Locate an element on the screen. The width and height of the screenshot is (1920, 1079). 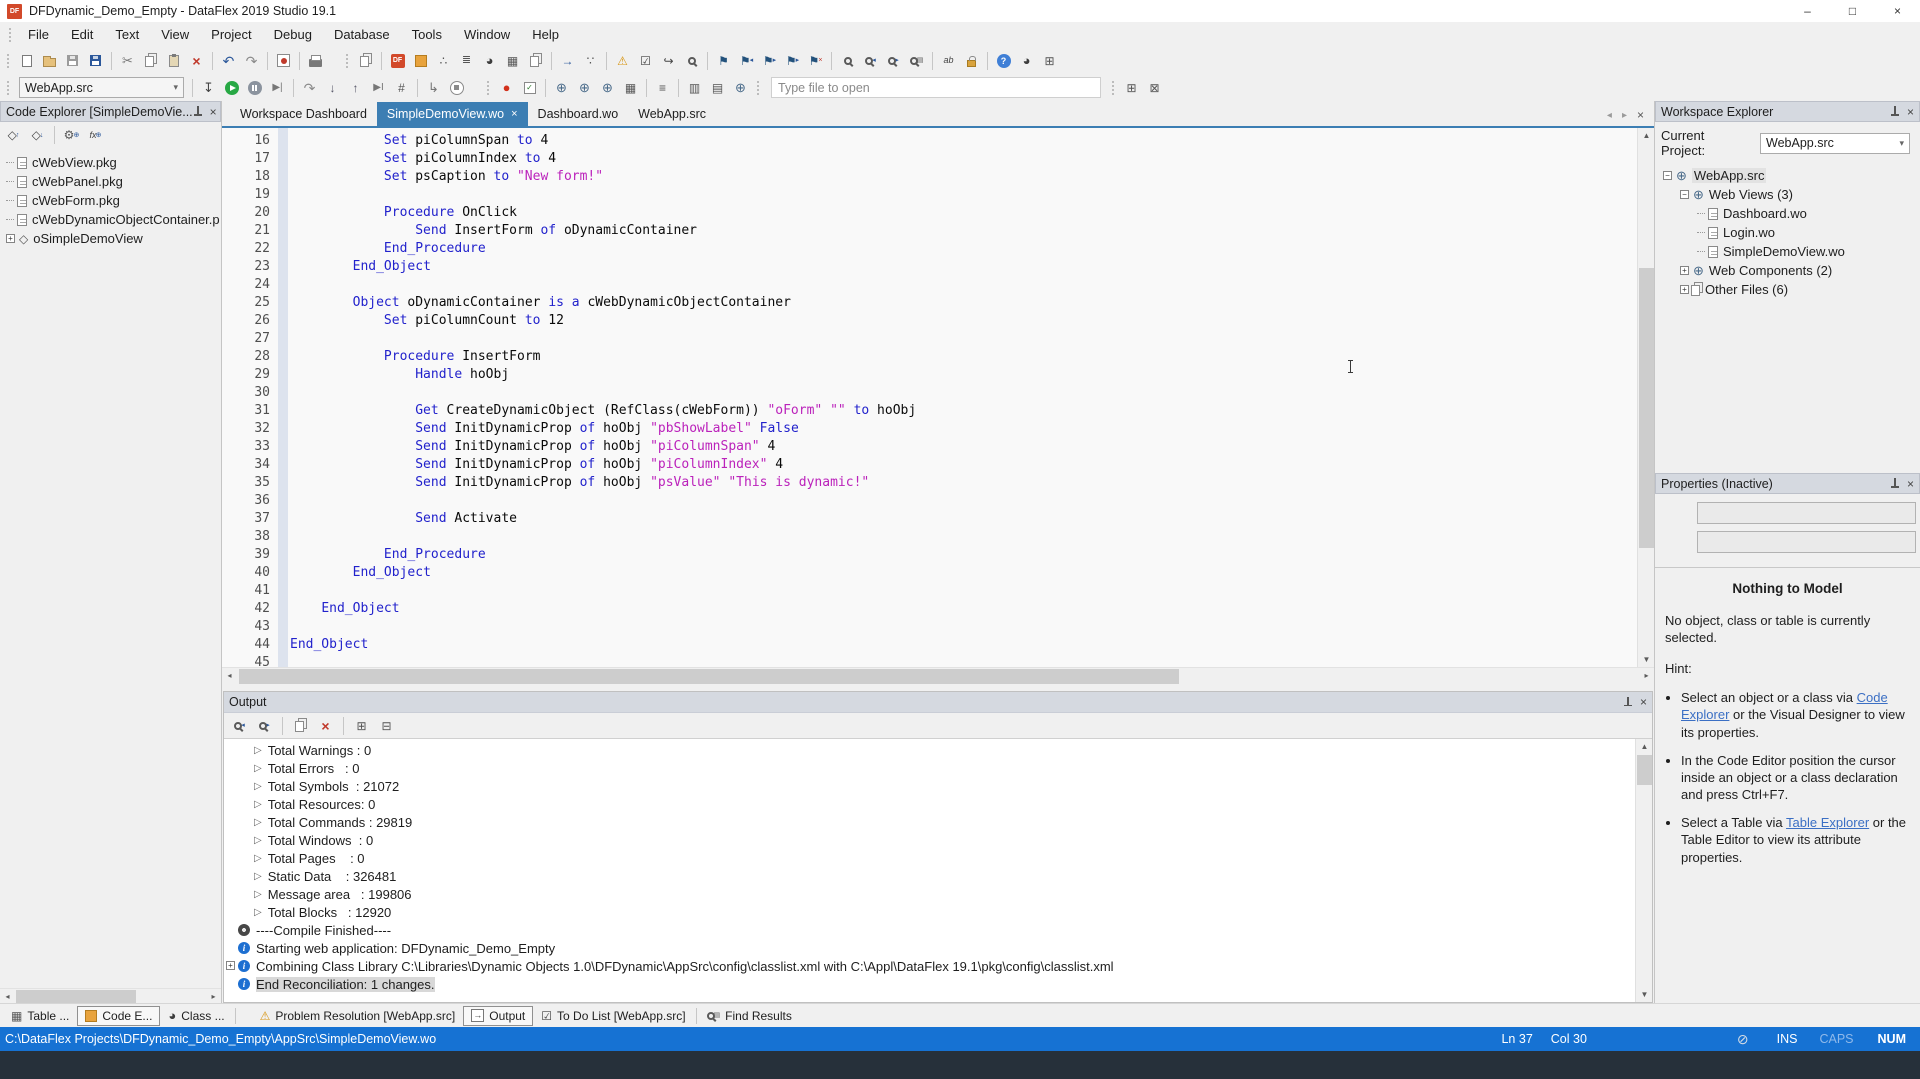
output-row: ▷ Total Commands : 29819 is located at coordinates (929, 822).